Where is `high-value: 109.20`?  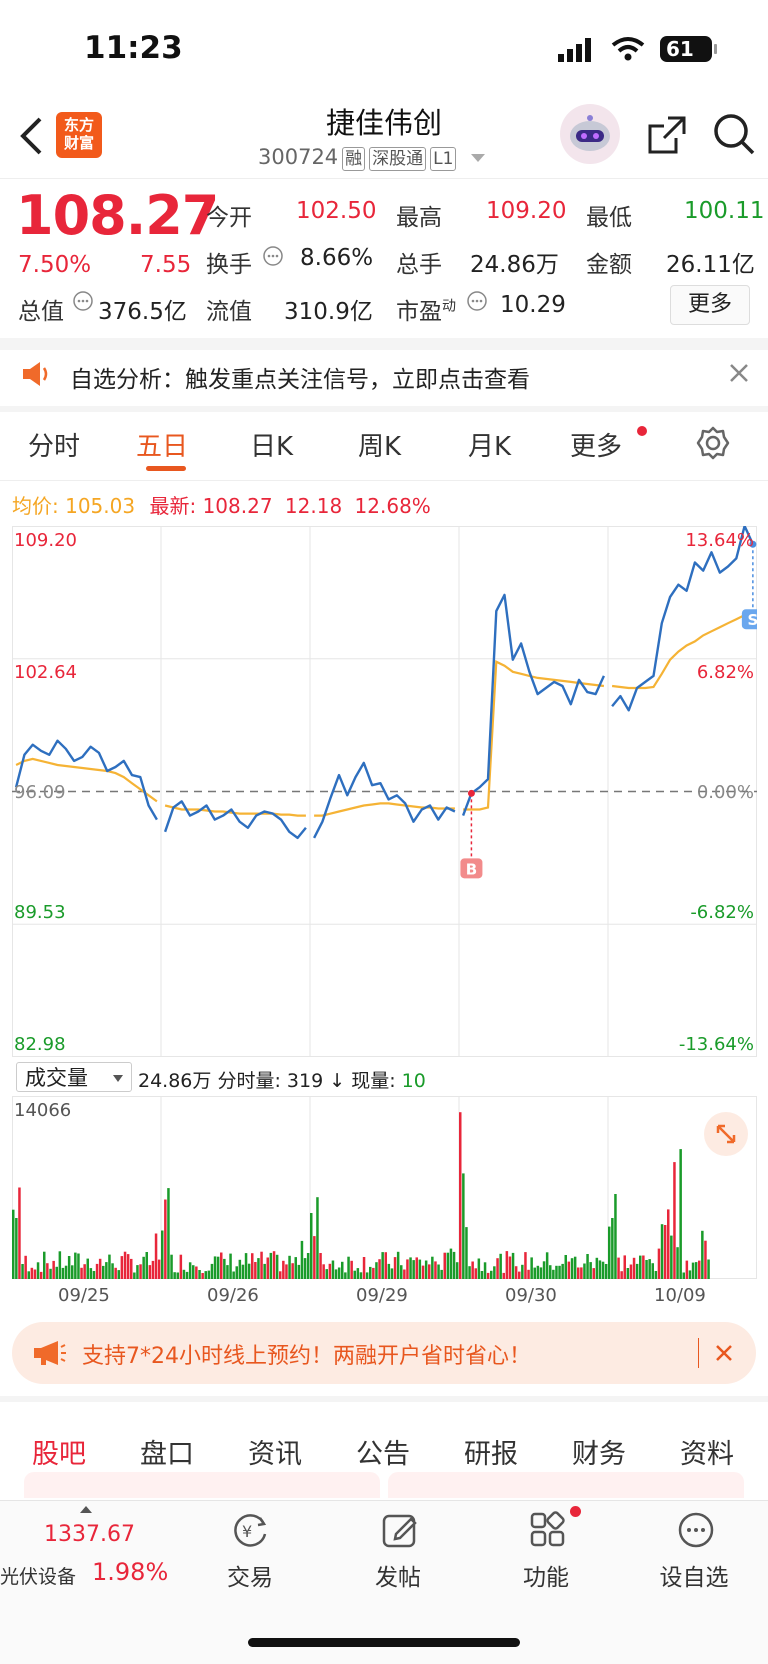 high-value: 109.20 is located at coordinates (526, 211).